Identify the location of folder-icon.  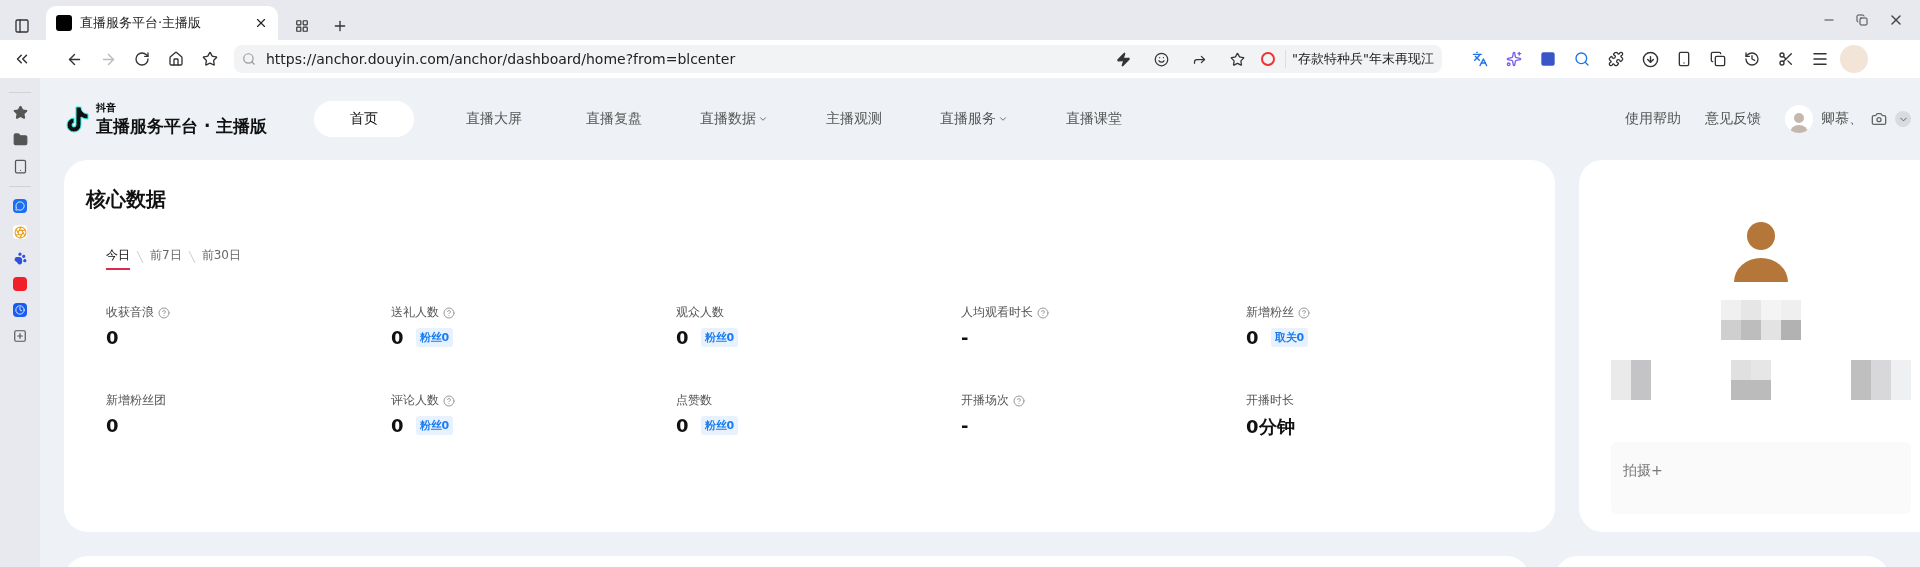
(20, 139).